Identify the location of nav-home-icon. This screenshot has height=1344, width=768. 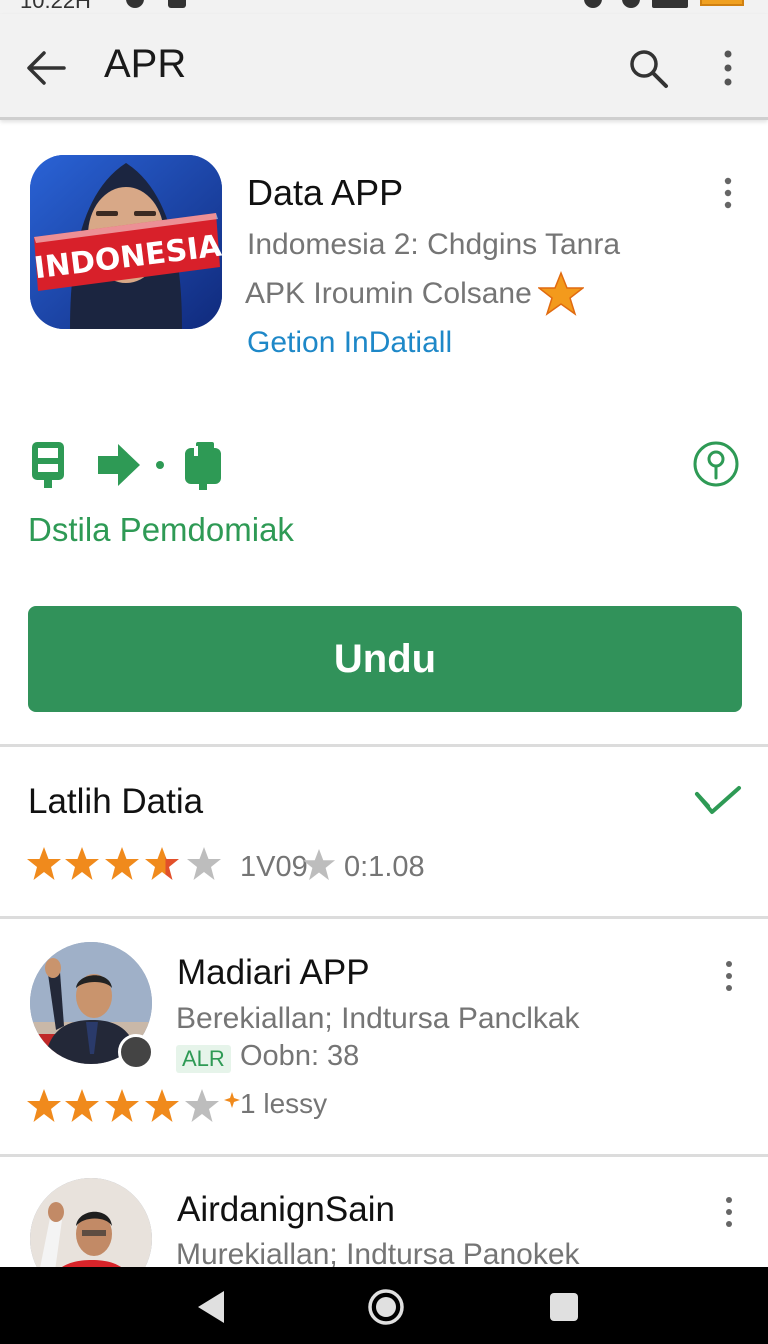
(386, 1307).